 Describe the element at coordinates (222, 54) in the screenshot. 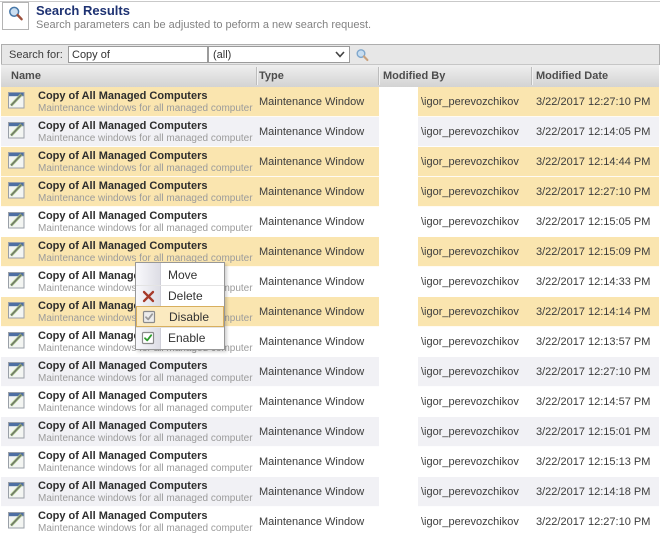

I see `filter-selected-value: (all)` at that location.